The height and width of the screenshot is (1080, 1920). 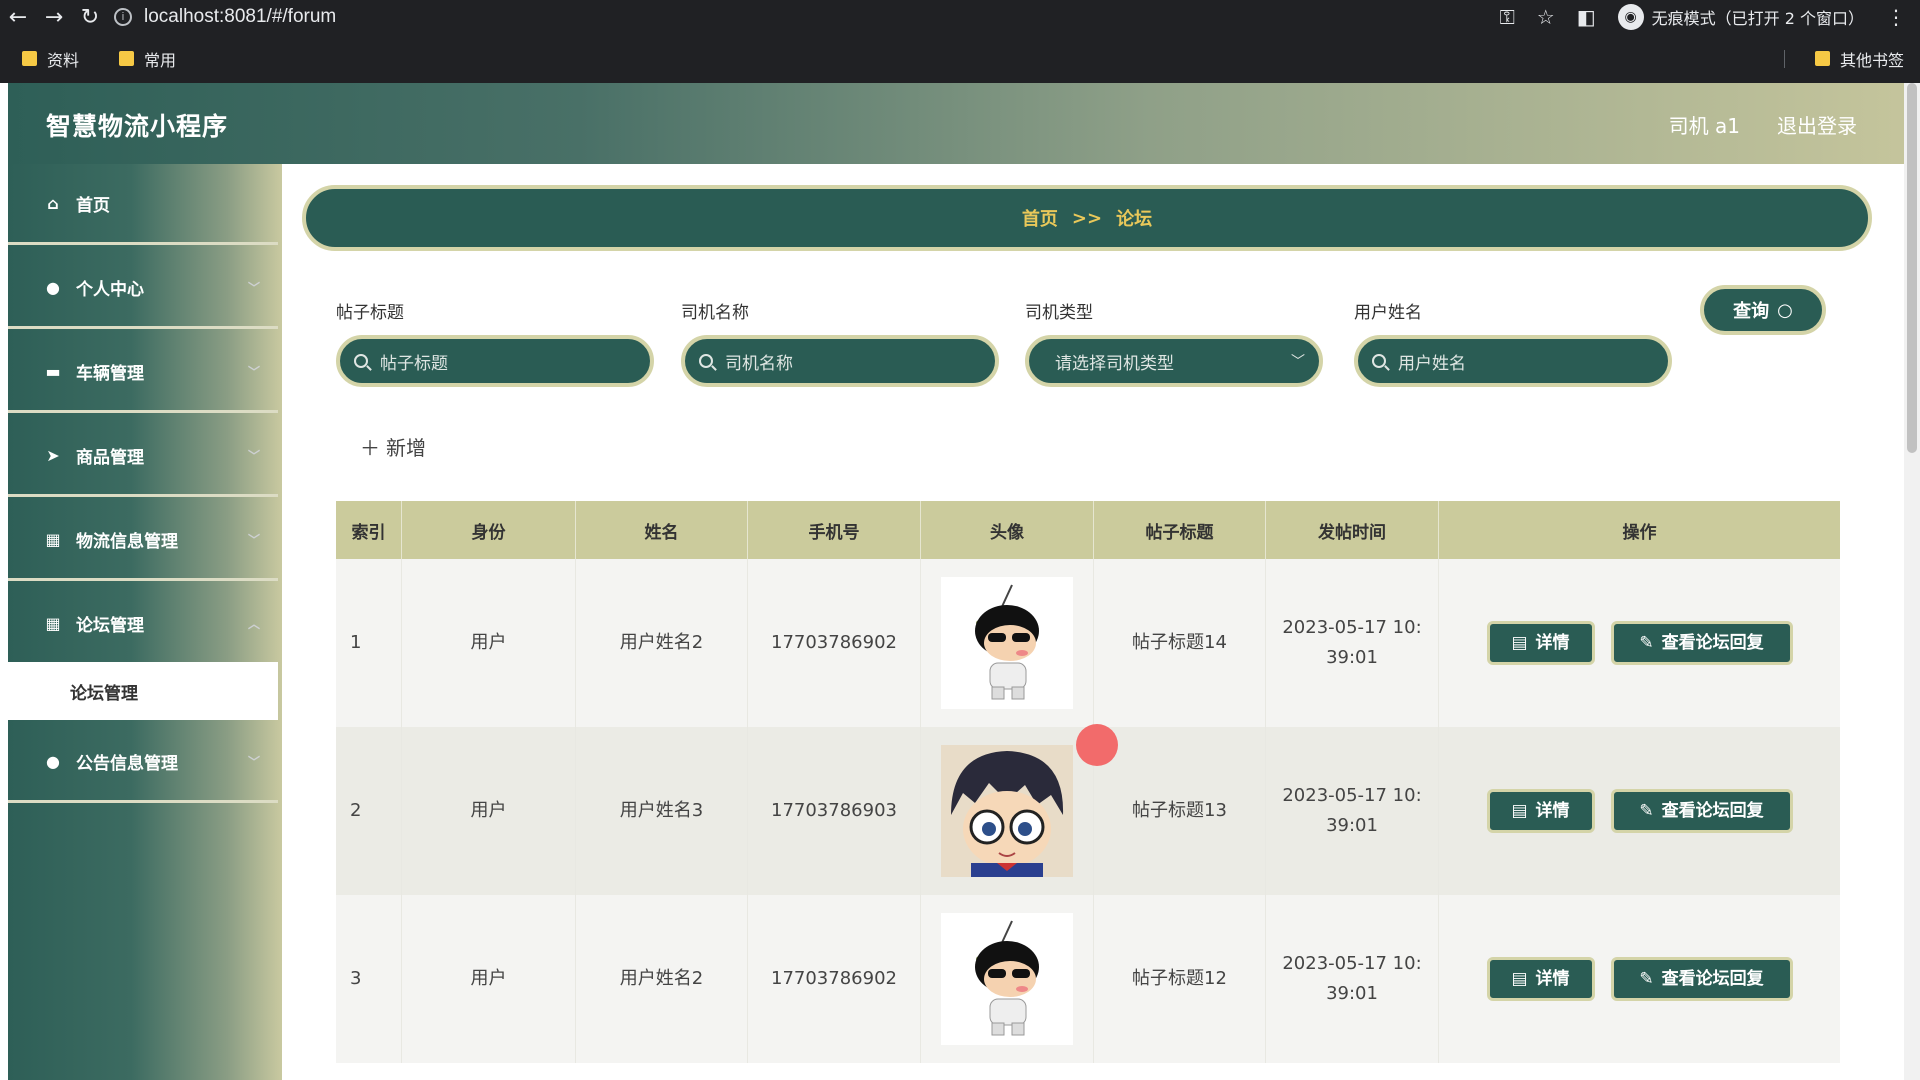 What do you see at coordinates (1513, 361) in the screenshot?
I see `user-name-input: 用户姓名` at bounding box center [1513, 361].